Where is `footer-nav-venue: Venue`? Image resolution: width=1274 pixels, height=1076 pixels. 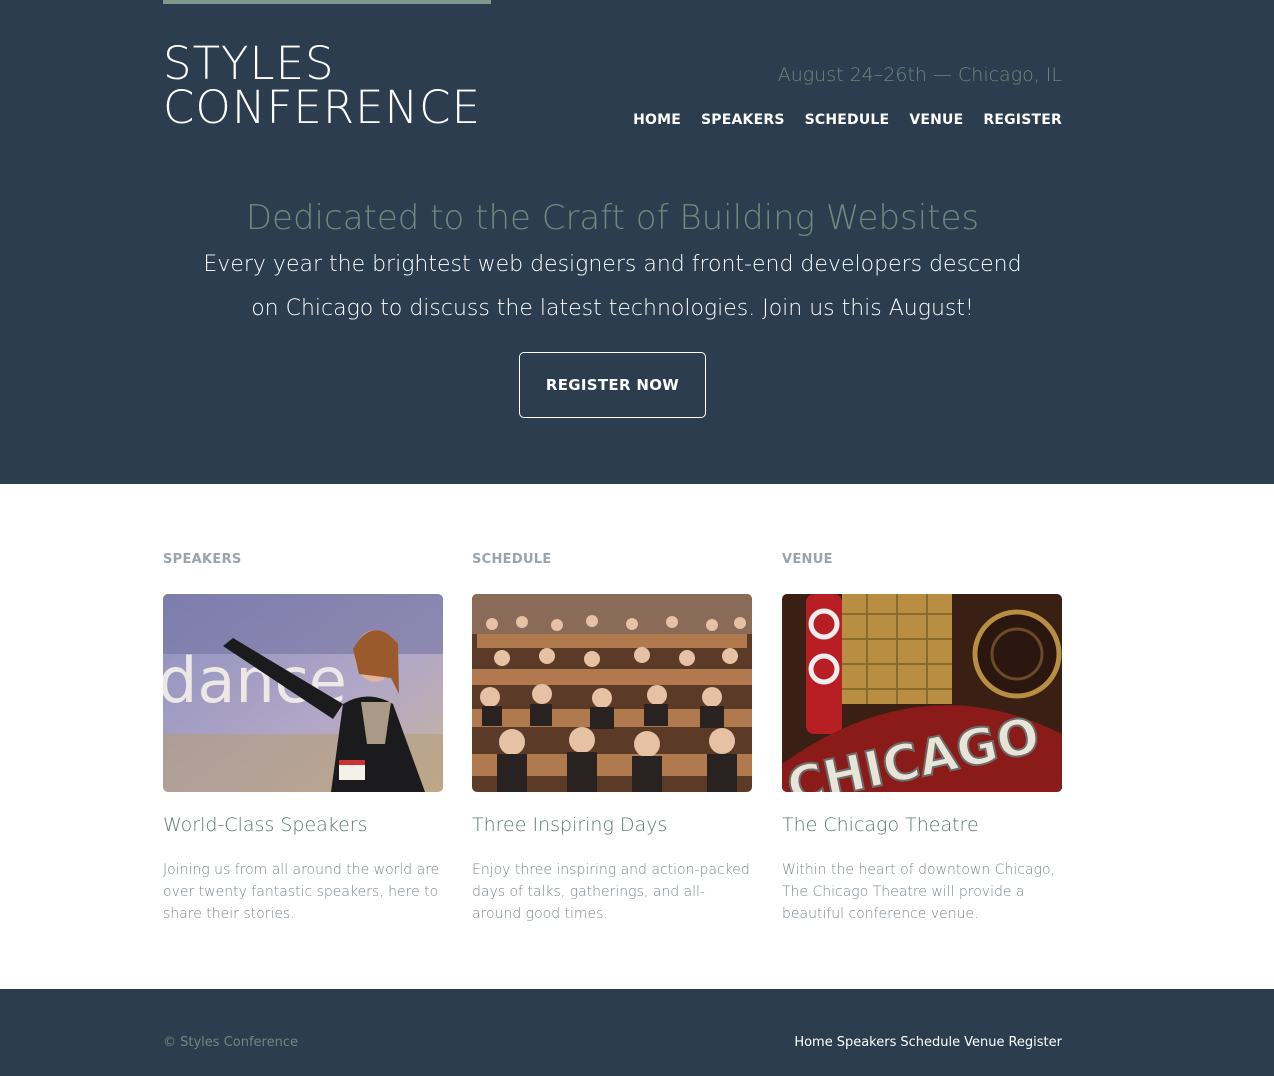 footer-nav-venue: Venue is located at coordinates (984, 1042).